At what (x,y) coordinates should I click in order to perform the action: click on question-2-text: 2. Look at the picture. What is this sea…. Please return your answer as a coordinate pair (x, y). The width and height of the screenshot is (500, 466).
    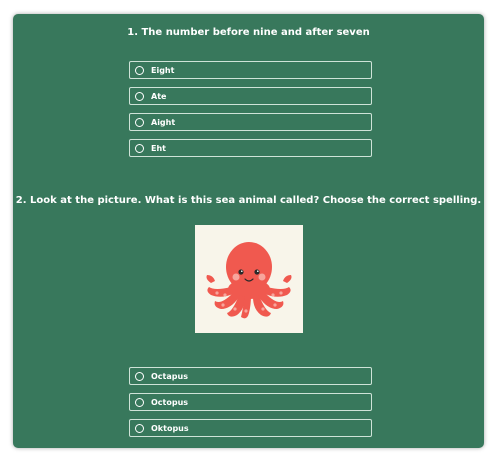
    Looking at the image, I should click on (248, 200).